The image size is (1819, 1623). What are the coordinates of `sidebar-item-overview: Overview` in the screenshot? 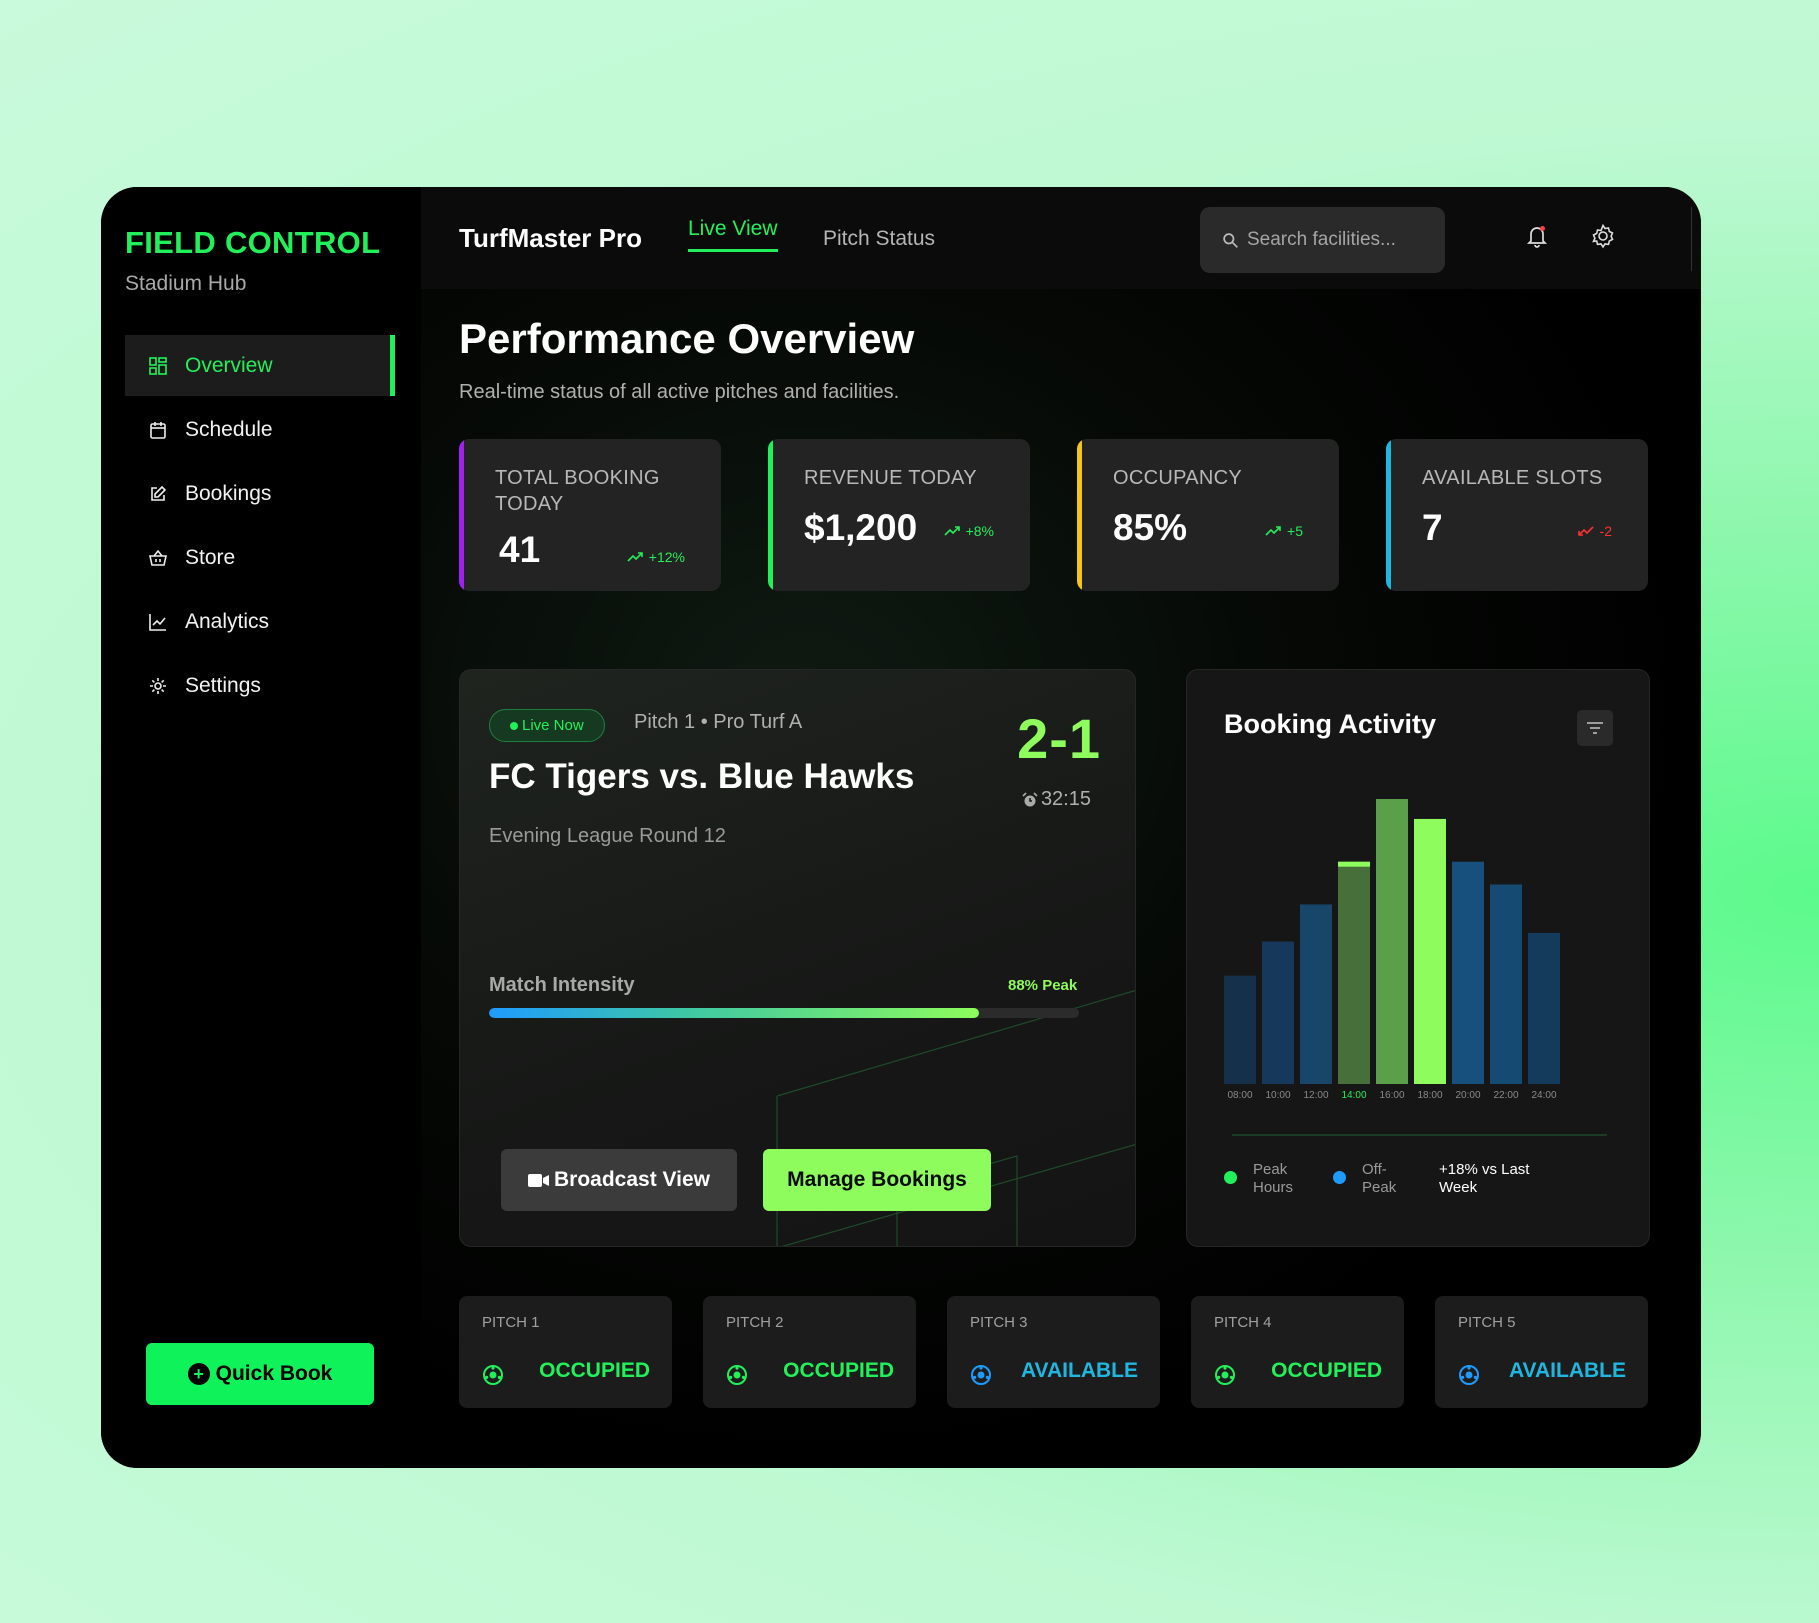 It's located at (260, 365).